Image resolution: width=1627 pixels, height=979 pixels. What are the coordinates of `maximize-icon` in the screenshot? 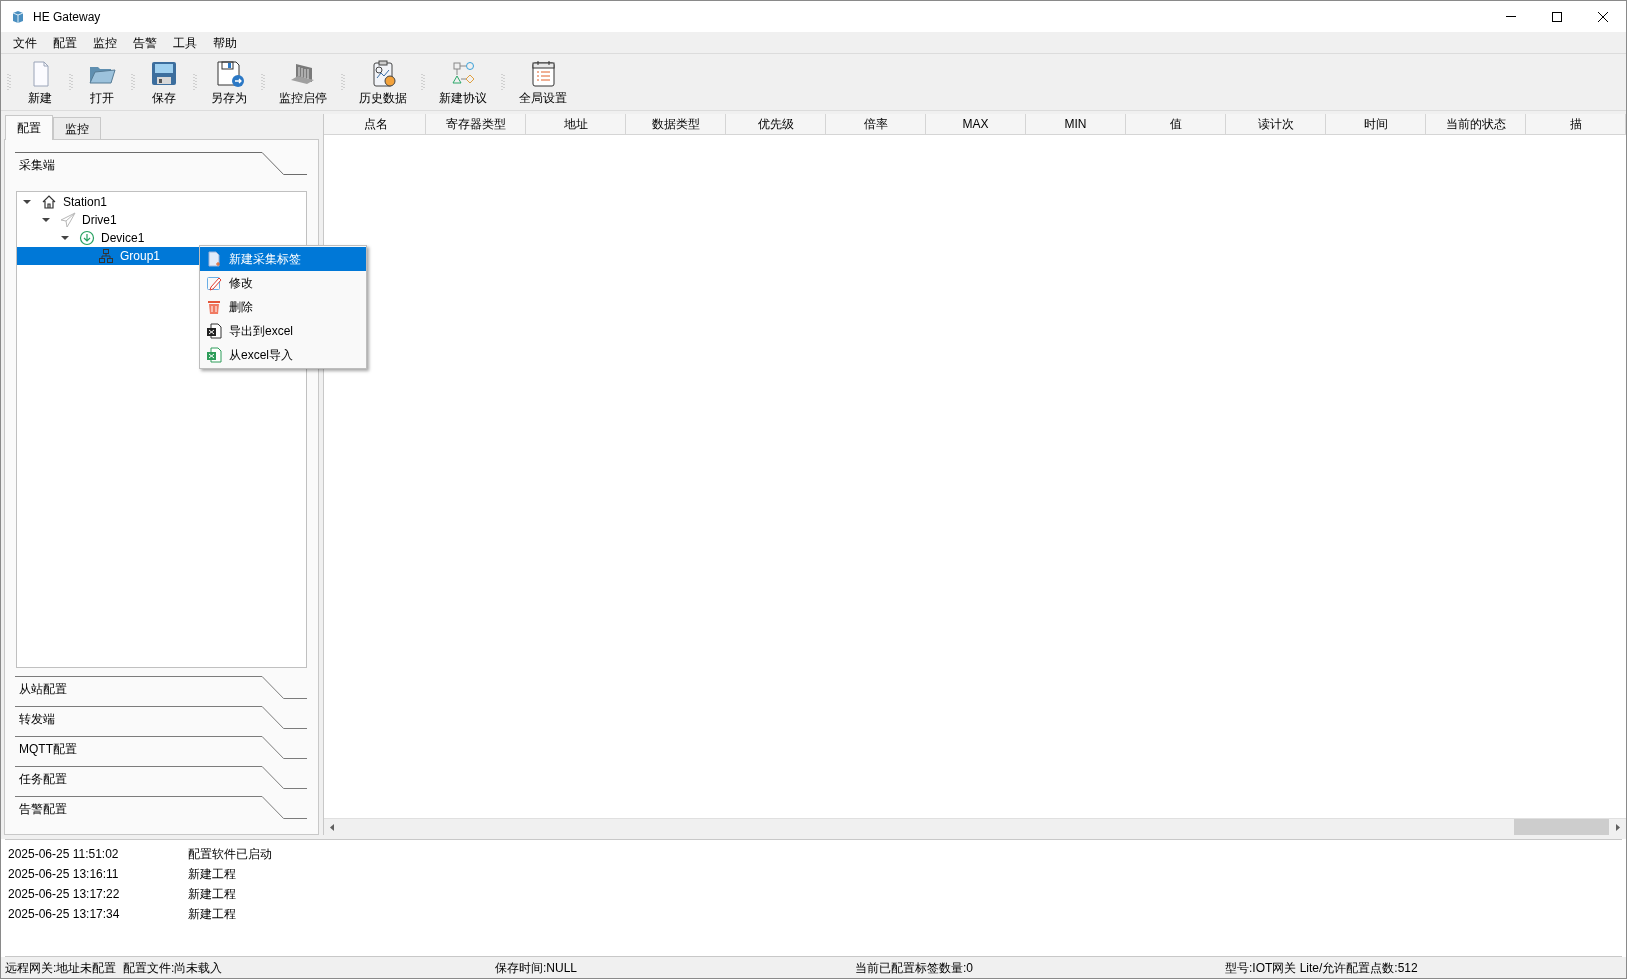 It's located at (1557, 16).